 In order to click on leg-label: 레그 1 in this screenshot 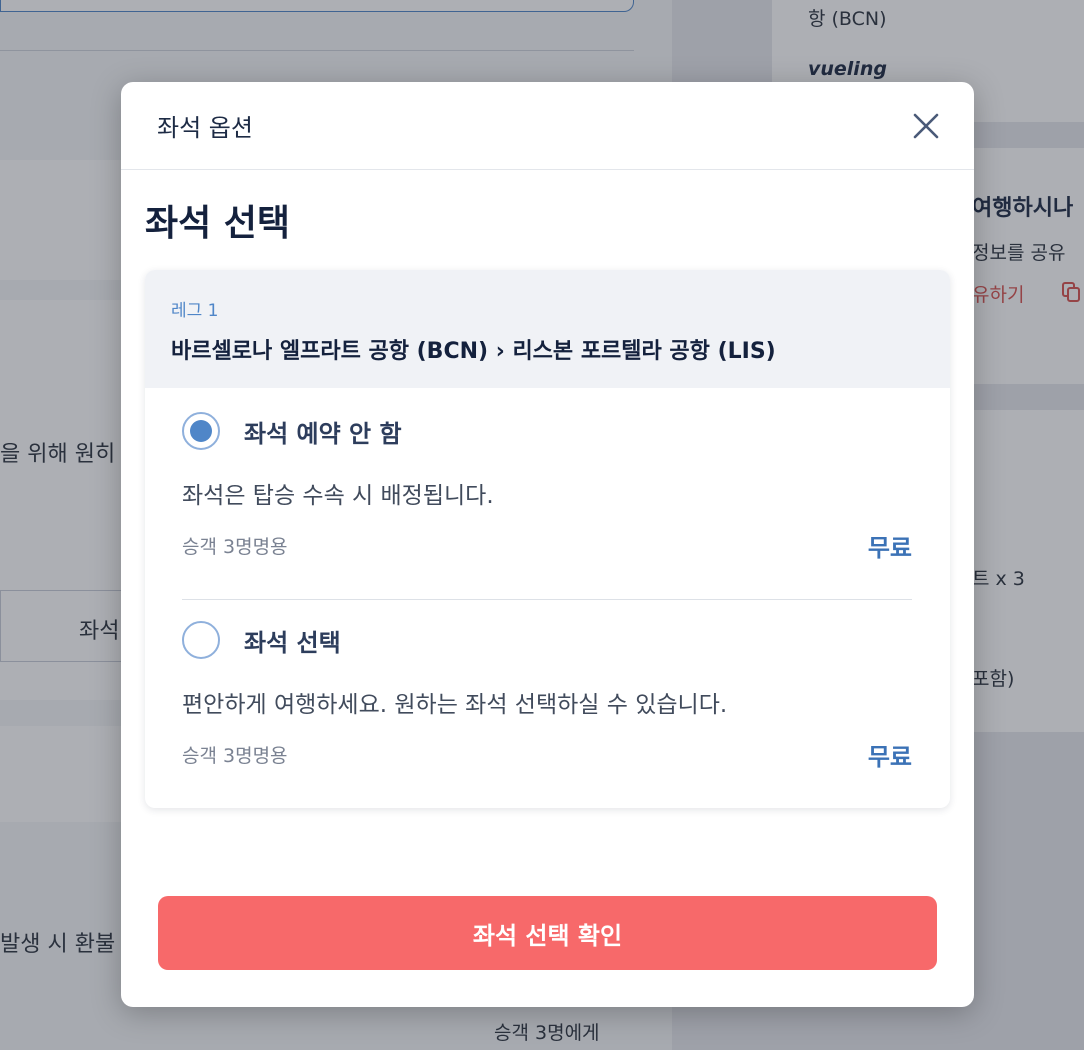, I will do `click(195, 311)`.